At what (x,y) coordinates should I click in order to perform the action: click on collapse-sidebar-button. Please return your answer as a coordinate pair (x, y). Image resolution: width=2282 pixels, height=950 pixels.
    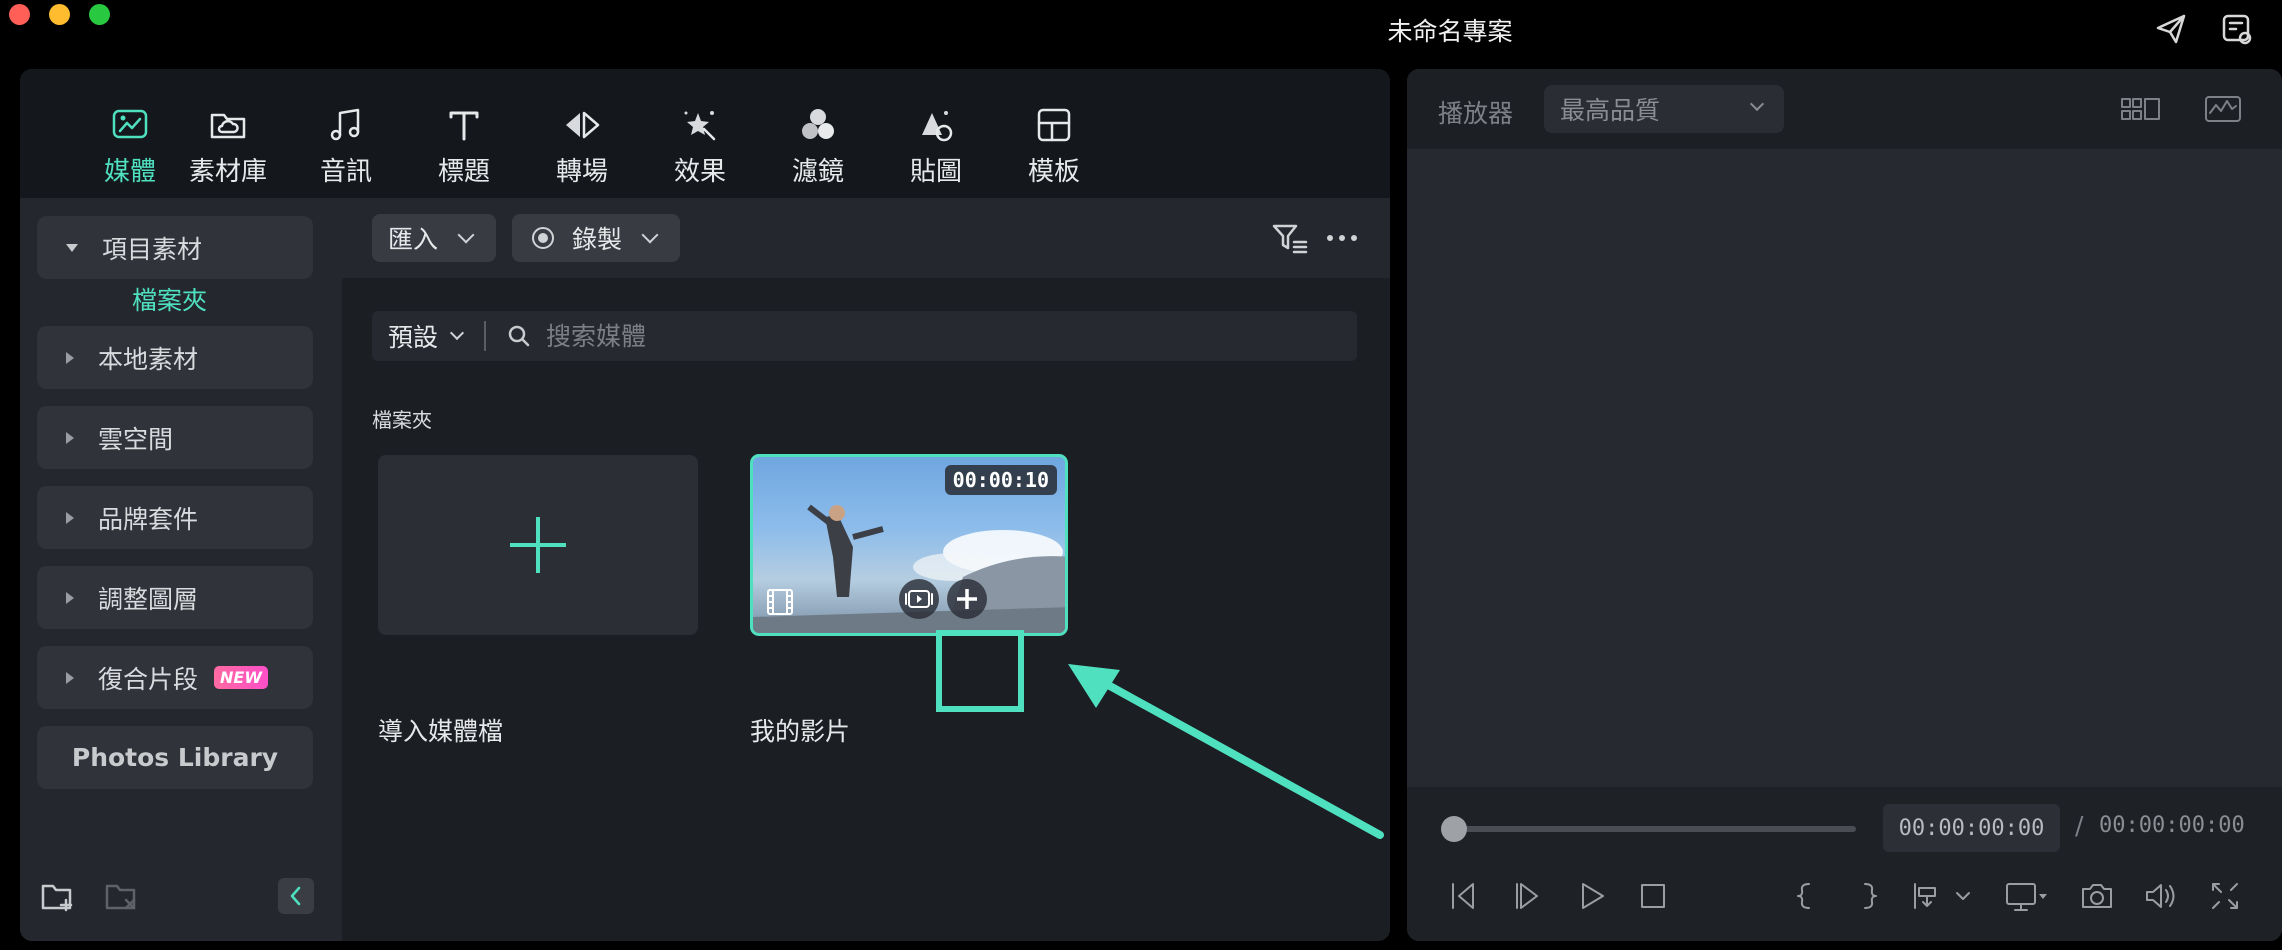
    Looking at the image, I should click on (296, 896).